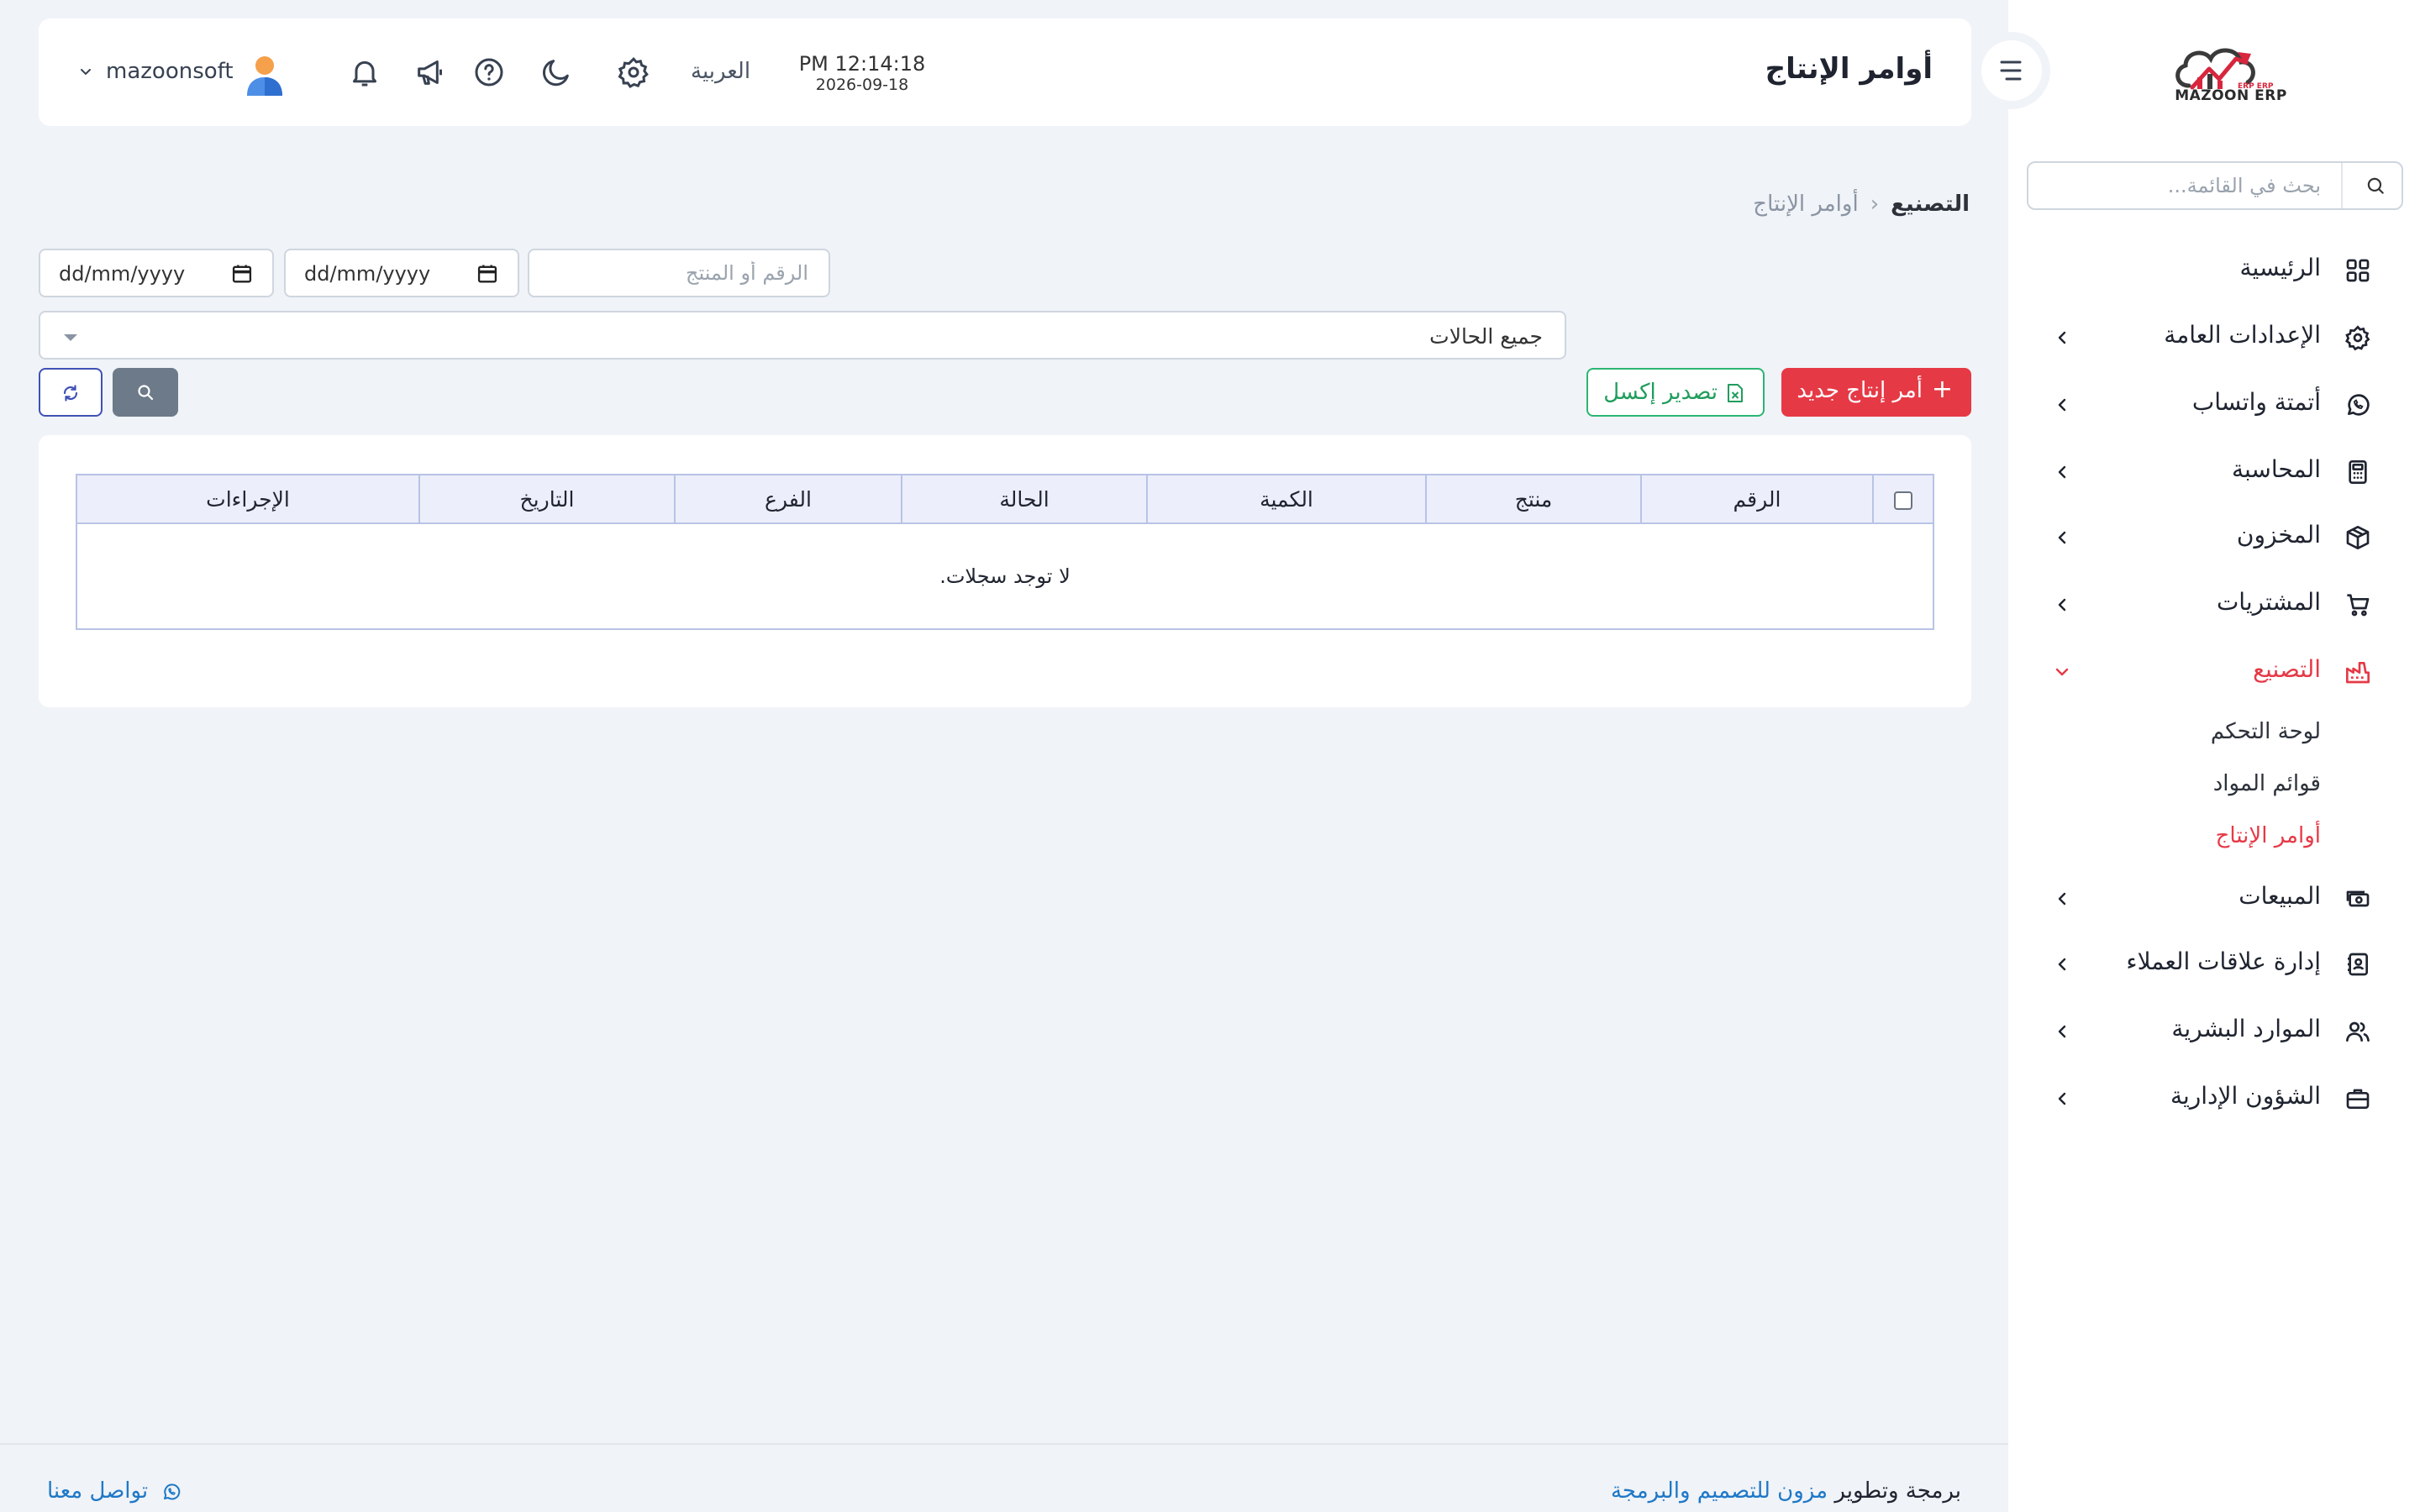 The image size is (2420, 1512). Describe the element at coordinates (1719, 1491) in the screenshot. I see `footer-company-link: مزون للتصميم والبرمجة` at that location.